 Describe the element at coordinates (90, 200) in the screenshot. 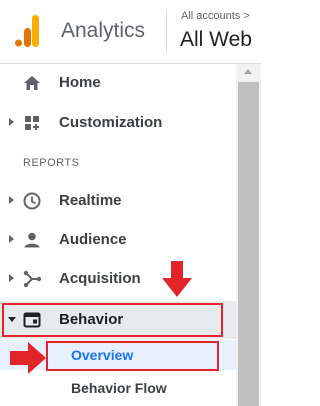

I see `sidebar-item-label: Realtime` at that location.